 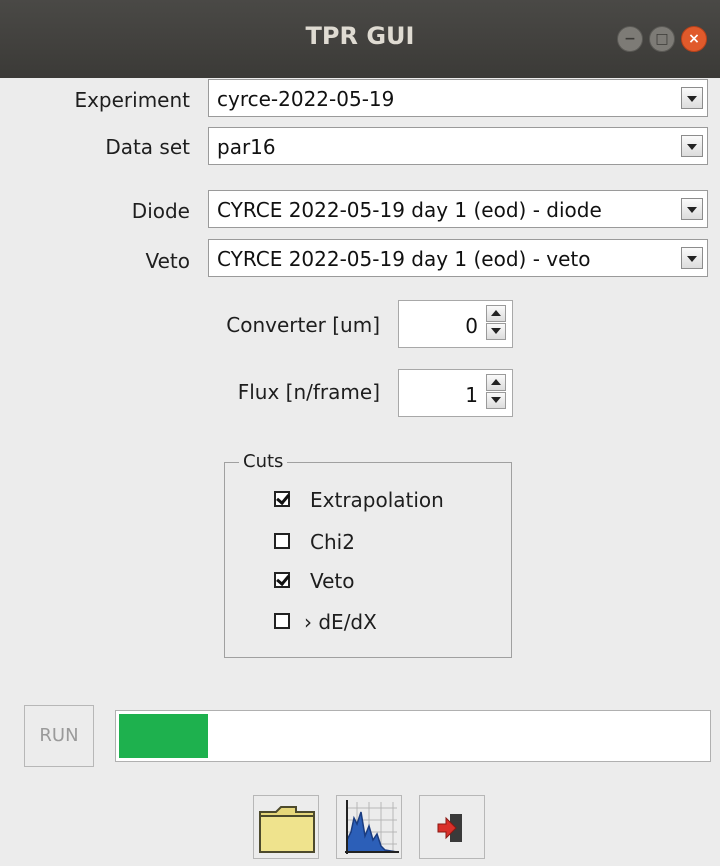 I want to click on minimize-button: −, so click(x=630, y=39).